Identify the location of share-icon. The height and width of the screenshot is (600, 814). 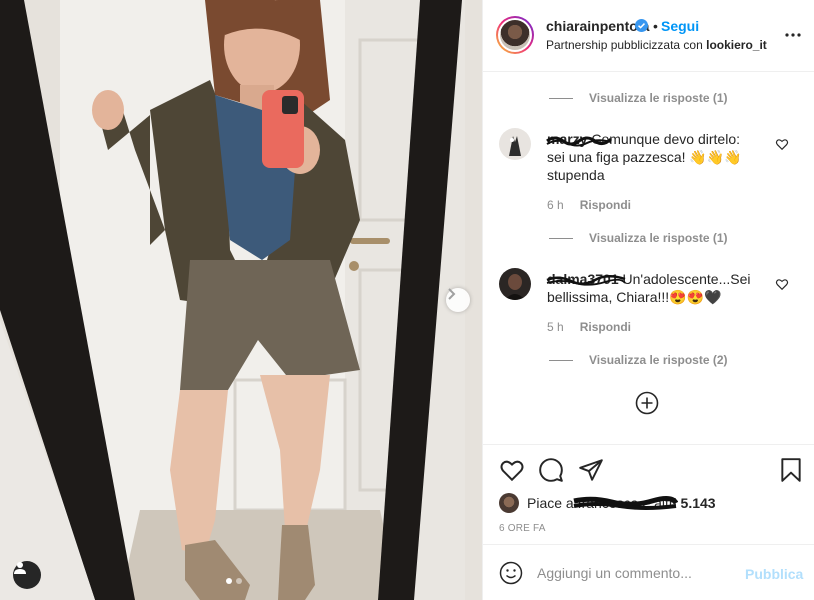
(591, 470).